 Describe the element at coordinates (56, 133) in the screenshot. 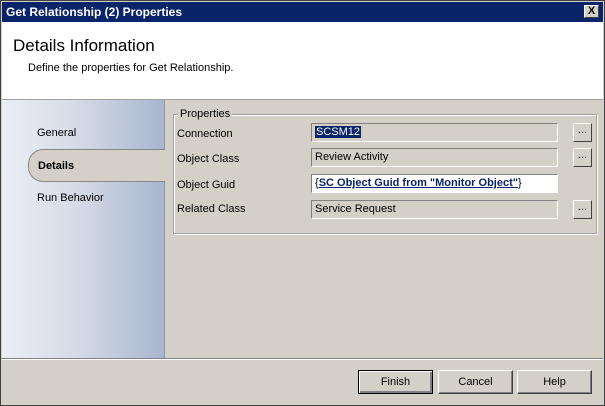

I see `sidebar-item-general: General` at that location.